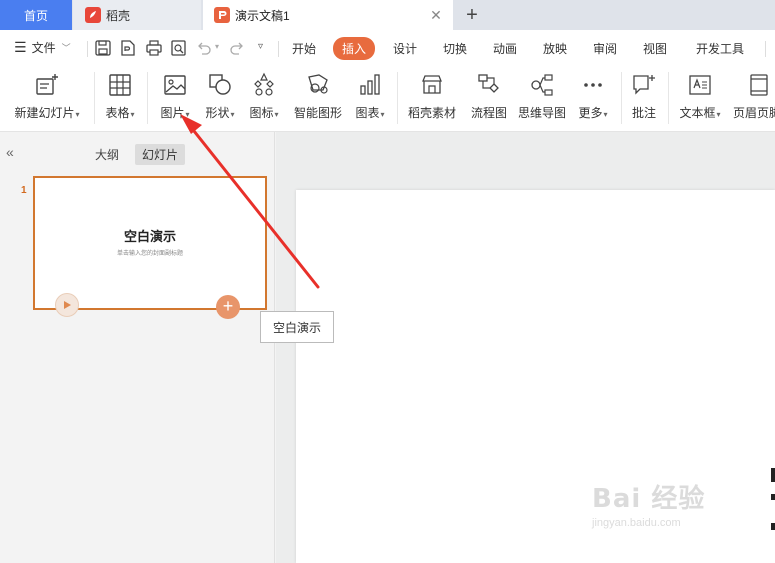  What do you see at coordinates (370, 84) in the screenshot?
I see `chart-icon` at bounding box center [370, 84].